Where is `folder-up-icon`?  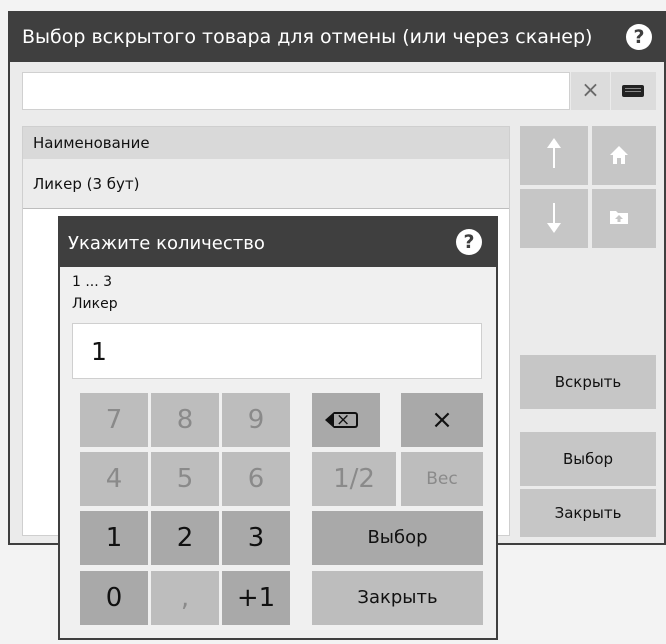 folder-up-icon is located at coordinates (619, 217).